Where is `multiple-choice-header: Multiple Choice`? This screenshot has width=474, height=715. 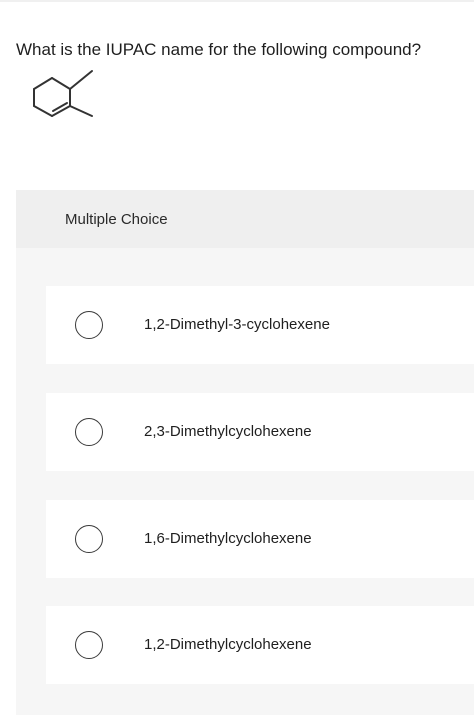 multiple-choice-header: Multiple Choice is located at coordinates (245, 219).